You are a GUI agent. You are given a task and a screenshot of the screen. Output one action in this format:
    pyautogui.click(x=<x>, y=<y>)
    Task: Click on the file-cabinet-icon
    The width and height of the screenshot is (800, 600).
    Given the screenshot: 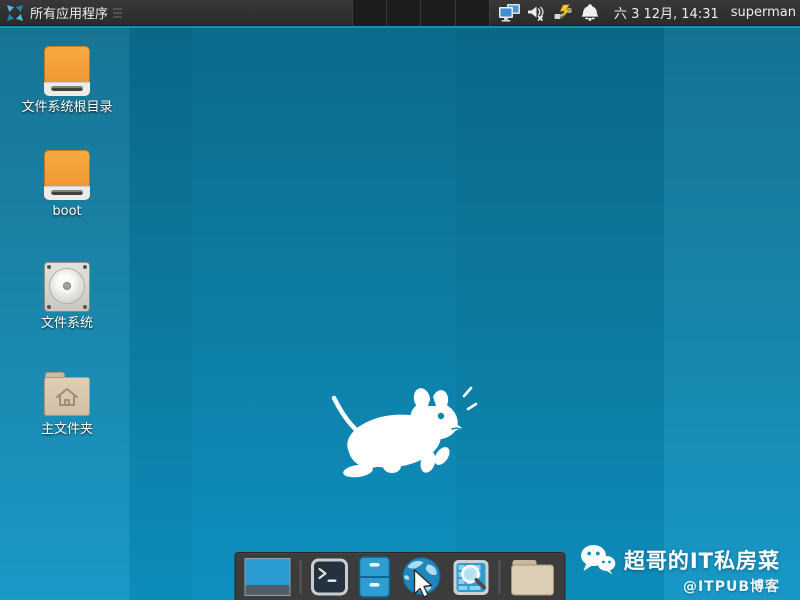 What is the action you would take?
    pyautogui.click(x=374, y=577)
    